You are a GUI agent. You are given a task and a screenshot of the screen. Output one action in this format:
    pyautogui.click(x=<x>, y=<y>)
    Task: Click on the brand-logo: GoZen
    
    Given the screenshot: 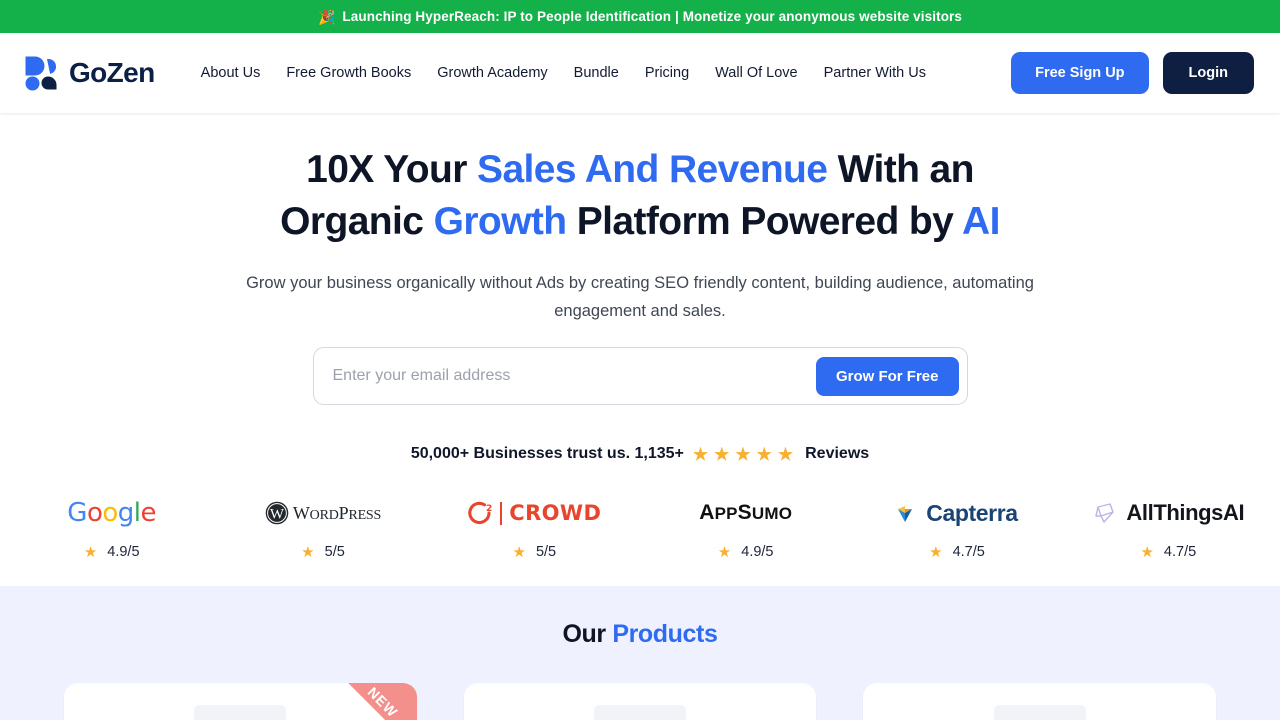 What is the action you would take?
    pyautogui.click(x=89, y=73)
    